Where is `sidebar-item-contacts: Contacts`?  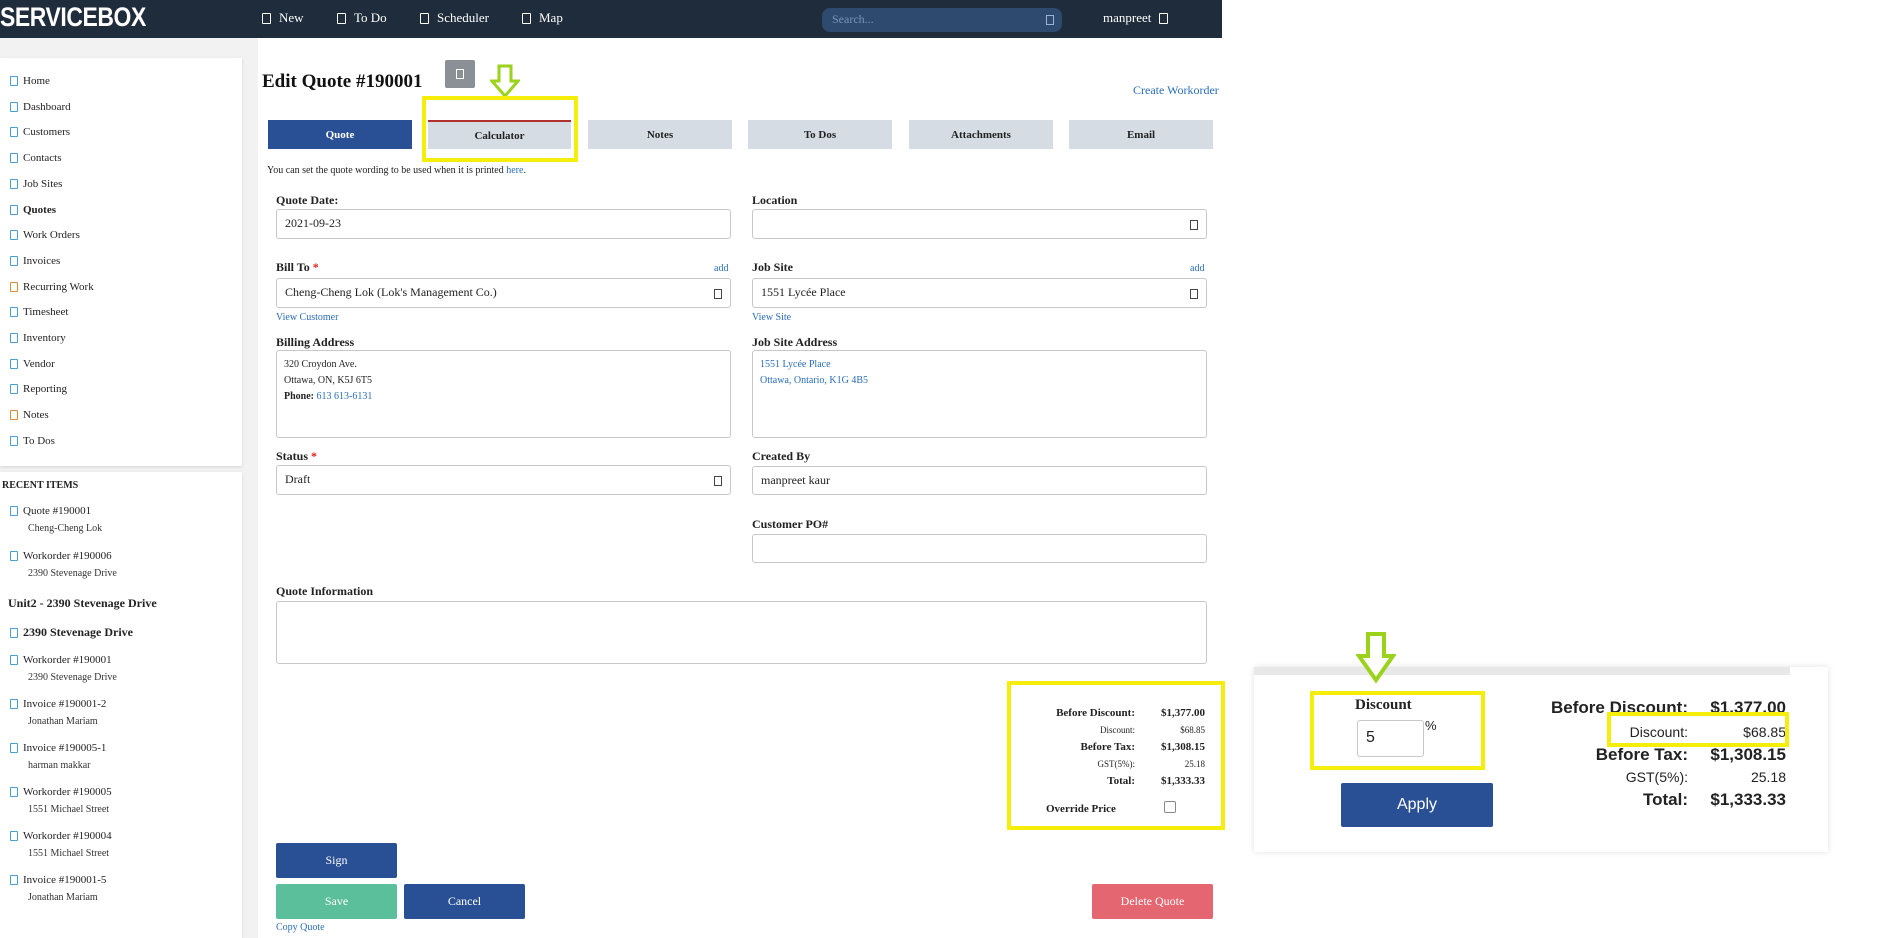
sidebar-item-contacts: Contacts is located at coordinates (36, 158).